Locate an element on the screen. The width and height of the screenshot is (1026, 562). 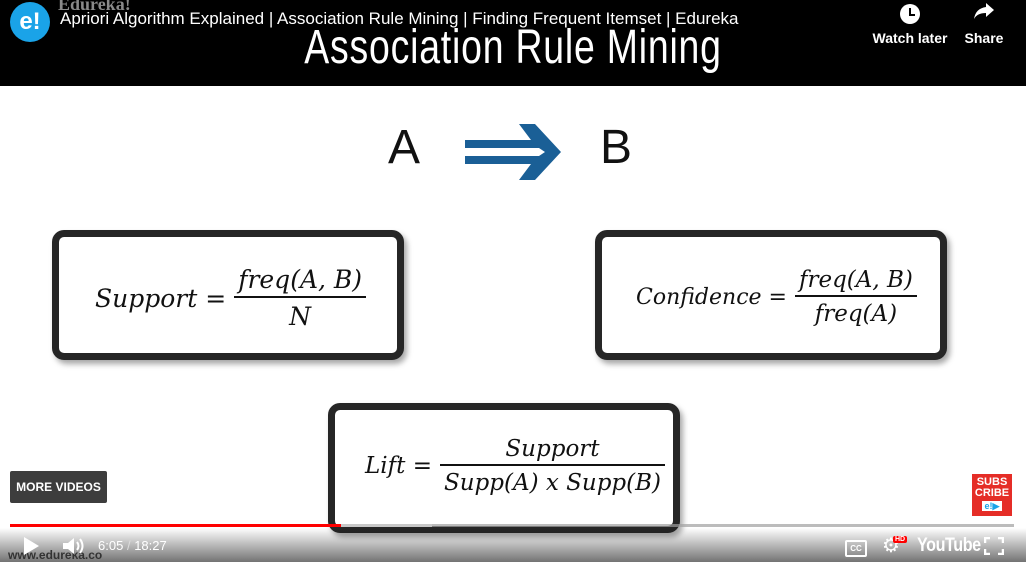
play-icon is located at coordinates (31, 546).